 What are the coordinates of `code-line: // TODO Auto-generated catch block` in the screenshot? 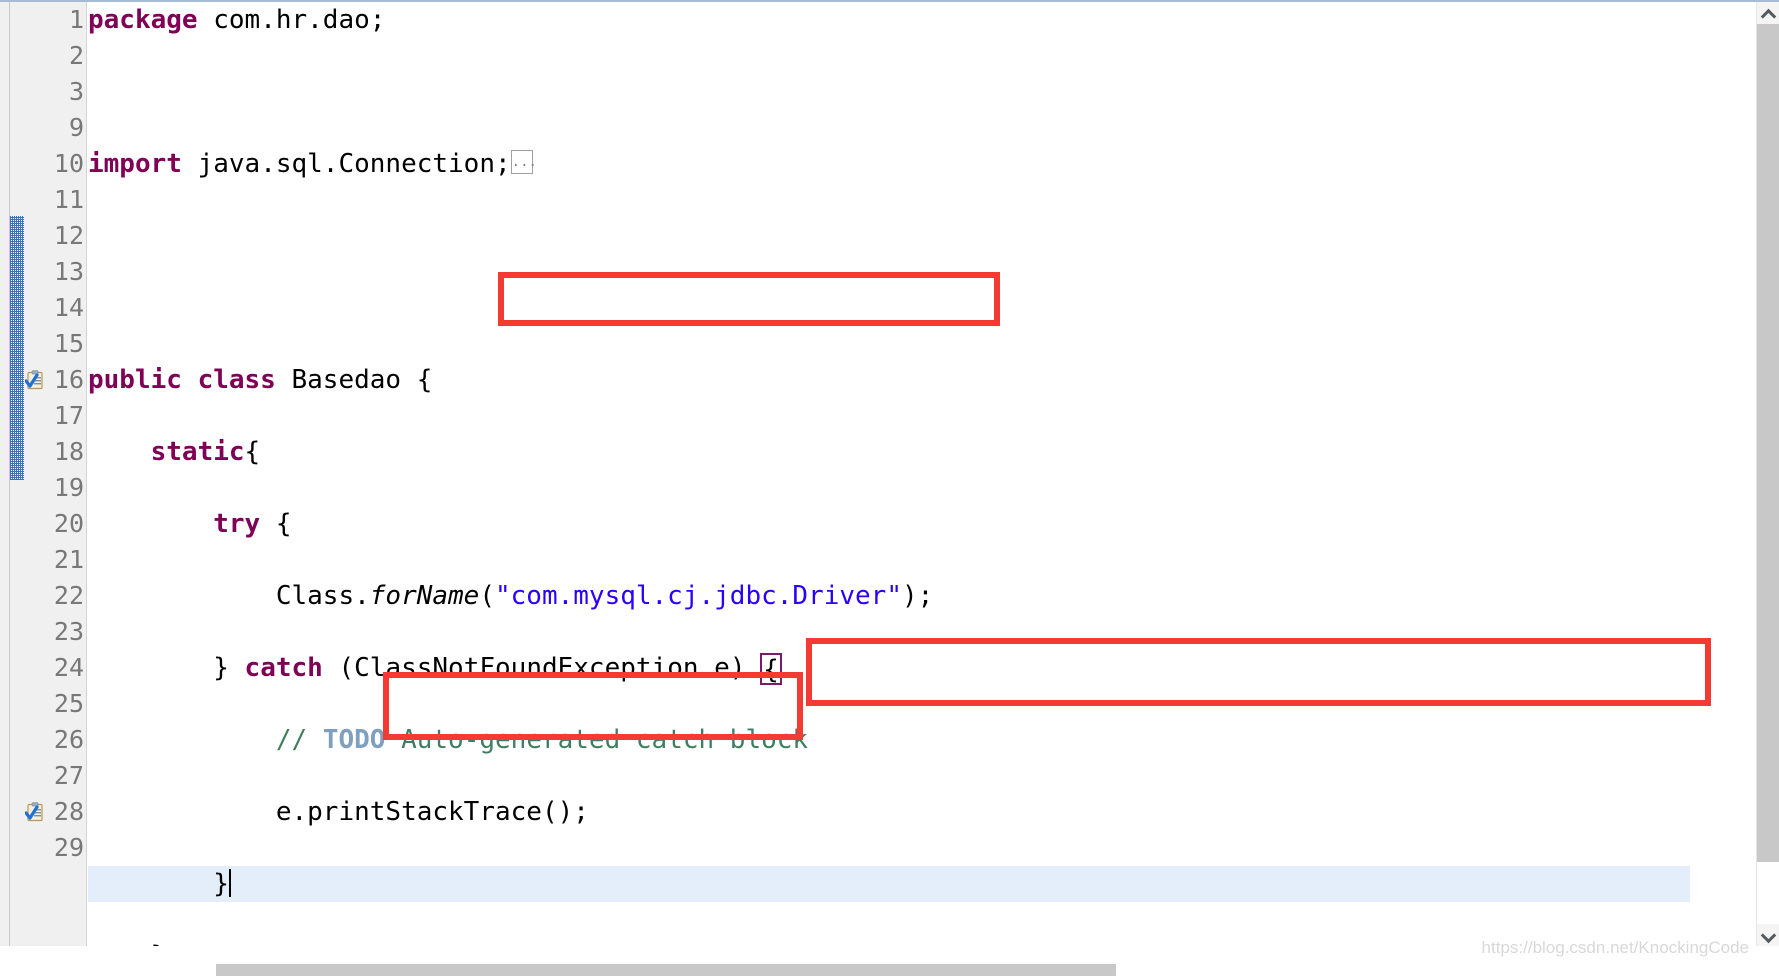 It's located at (889, 740).